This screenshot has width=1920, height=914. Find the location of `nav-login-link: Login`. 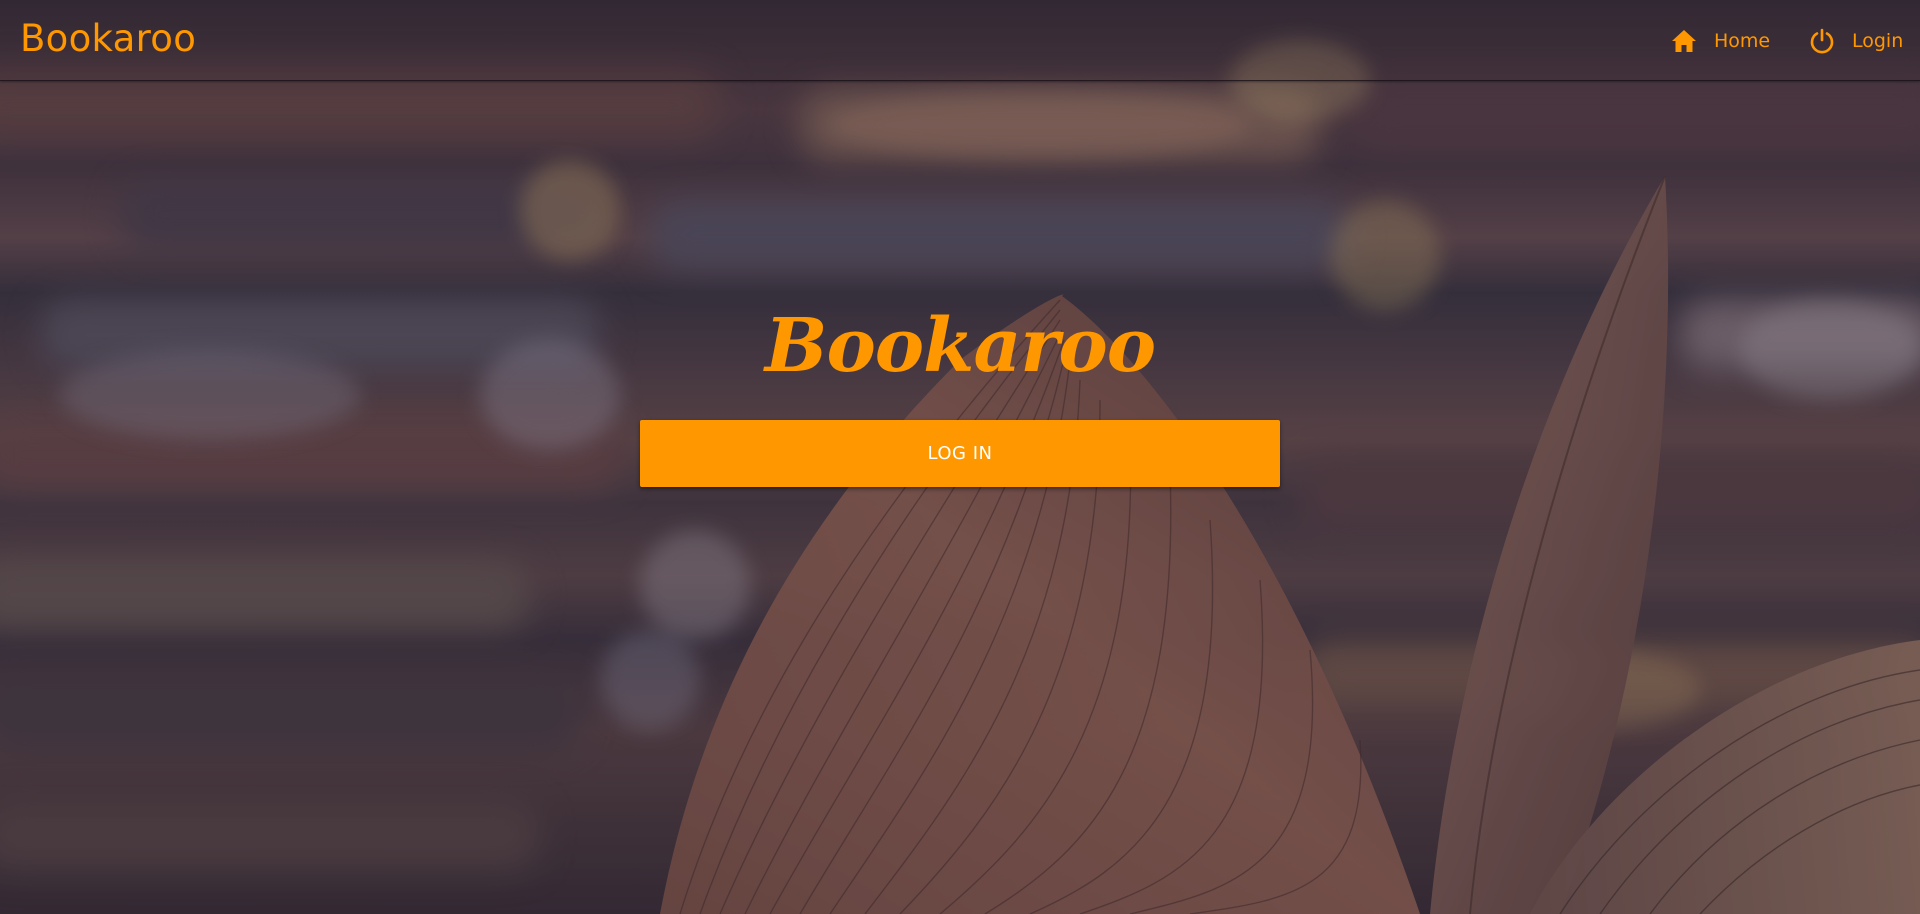

nav-login-link: Login is located at coordinates (1855, 41).